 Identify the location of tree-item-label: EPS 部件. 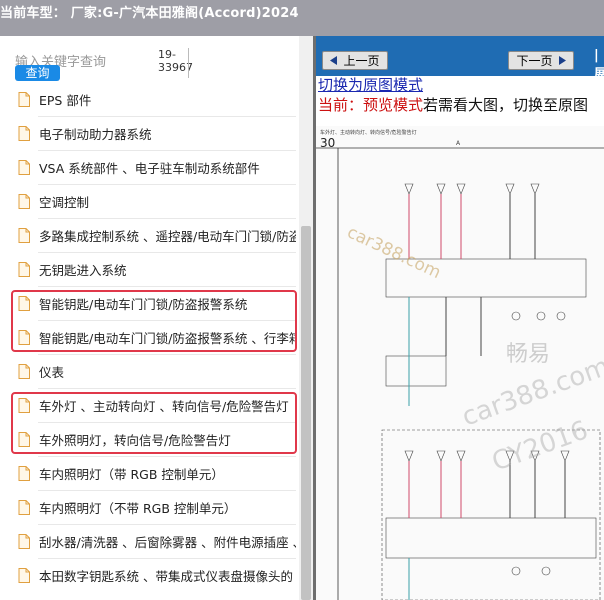
(65, 100).